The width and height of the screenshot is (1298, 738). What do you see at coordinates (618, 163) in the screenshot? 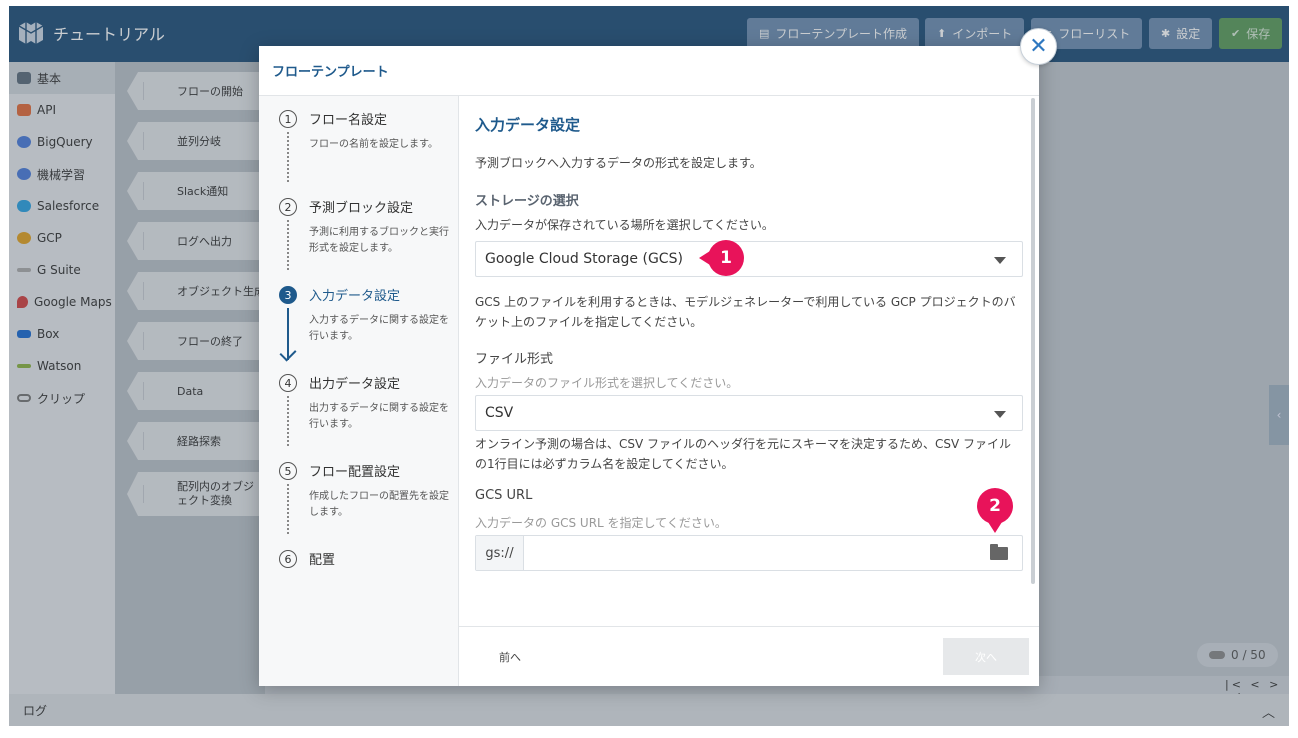
I see `section-intro: 予測ブロックへ入力するデータの形式を設定します。` at bounding box center [618, 163].